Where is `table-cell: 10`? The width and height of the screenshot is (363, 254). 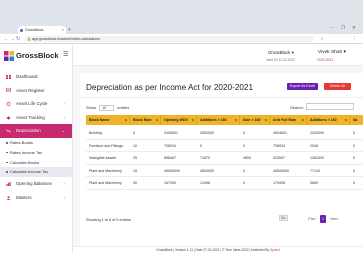
table-cell: 10 is located at coordinates (135, 145).